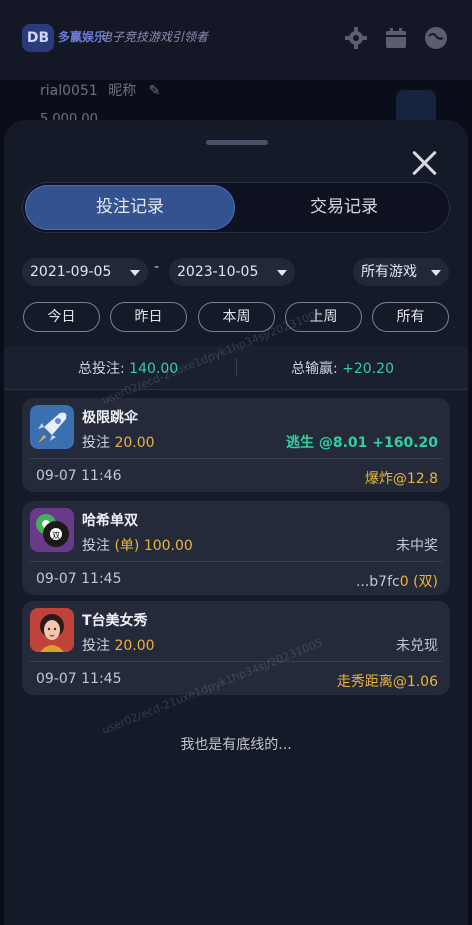 This screenshot has width=472, height=925. What do you see at coordinates (154, 369) in the screenshot?
I see `total-bet-value: 140.00` at bounding box center [154, 369].